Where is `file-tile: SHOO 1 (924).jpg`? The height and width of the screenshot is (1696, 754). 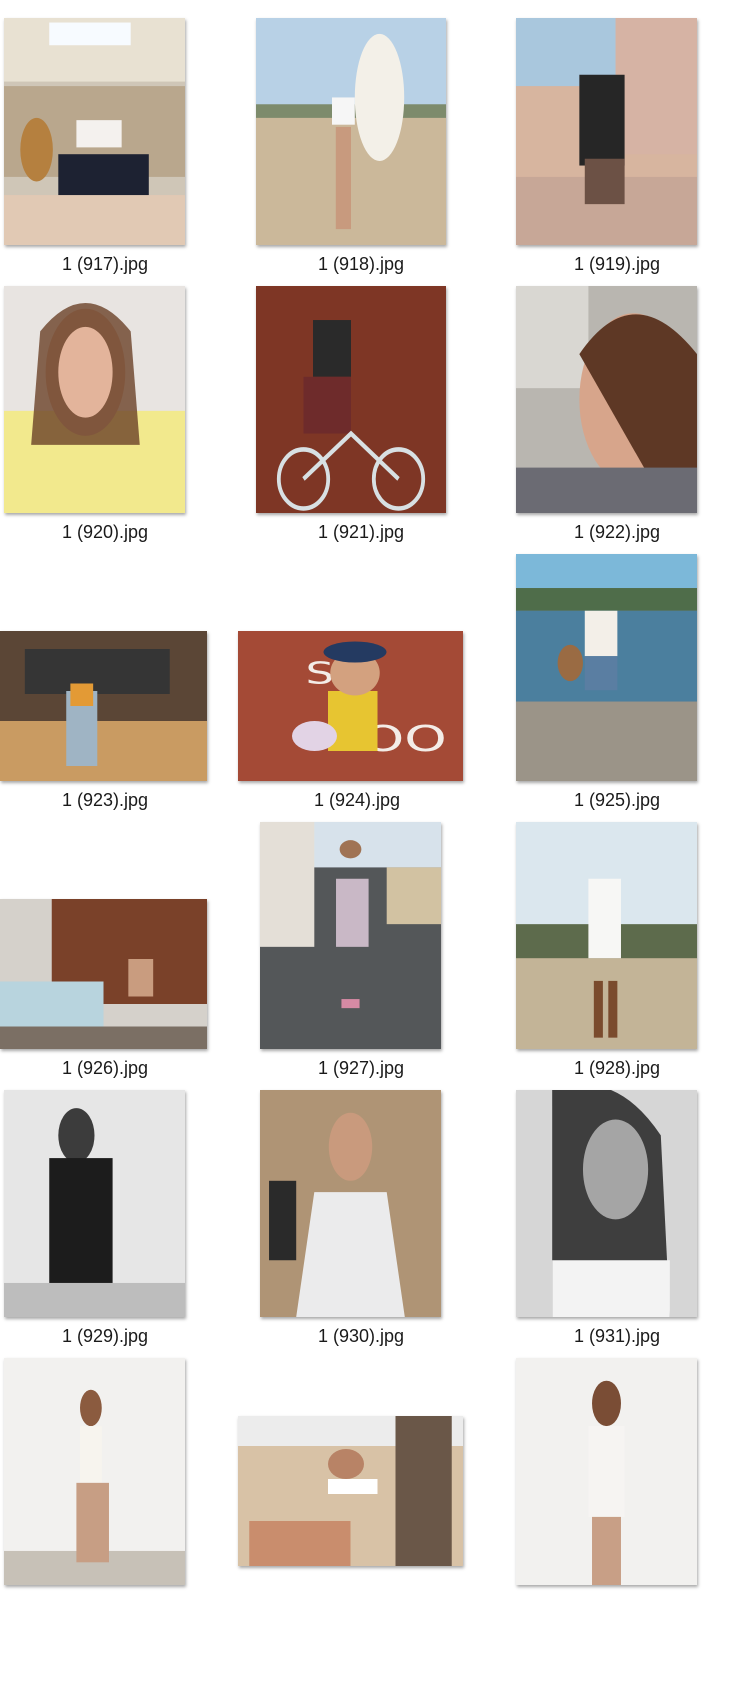 file-tile: SHOO 1 (924).jpg is located at coordinates (363, 681).